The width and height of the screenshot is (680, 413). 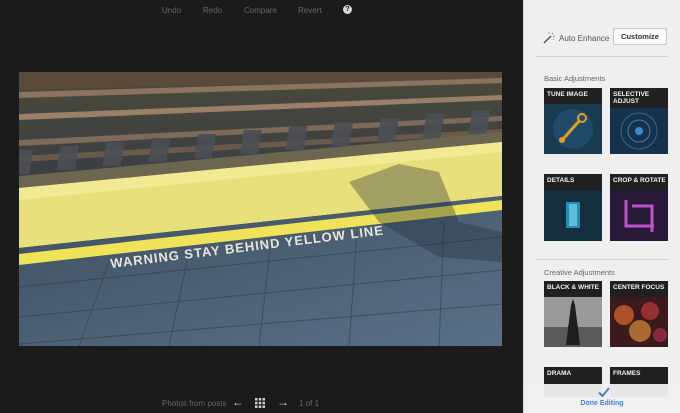 What do you see at coordinates (561, 180) in the screenshot?
I see `tile-label: DETAILS` at bounding box center [561, 180].